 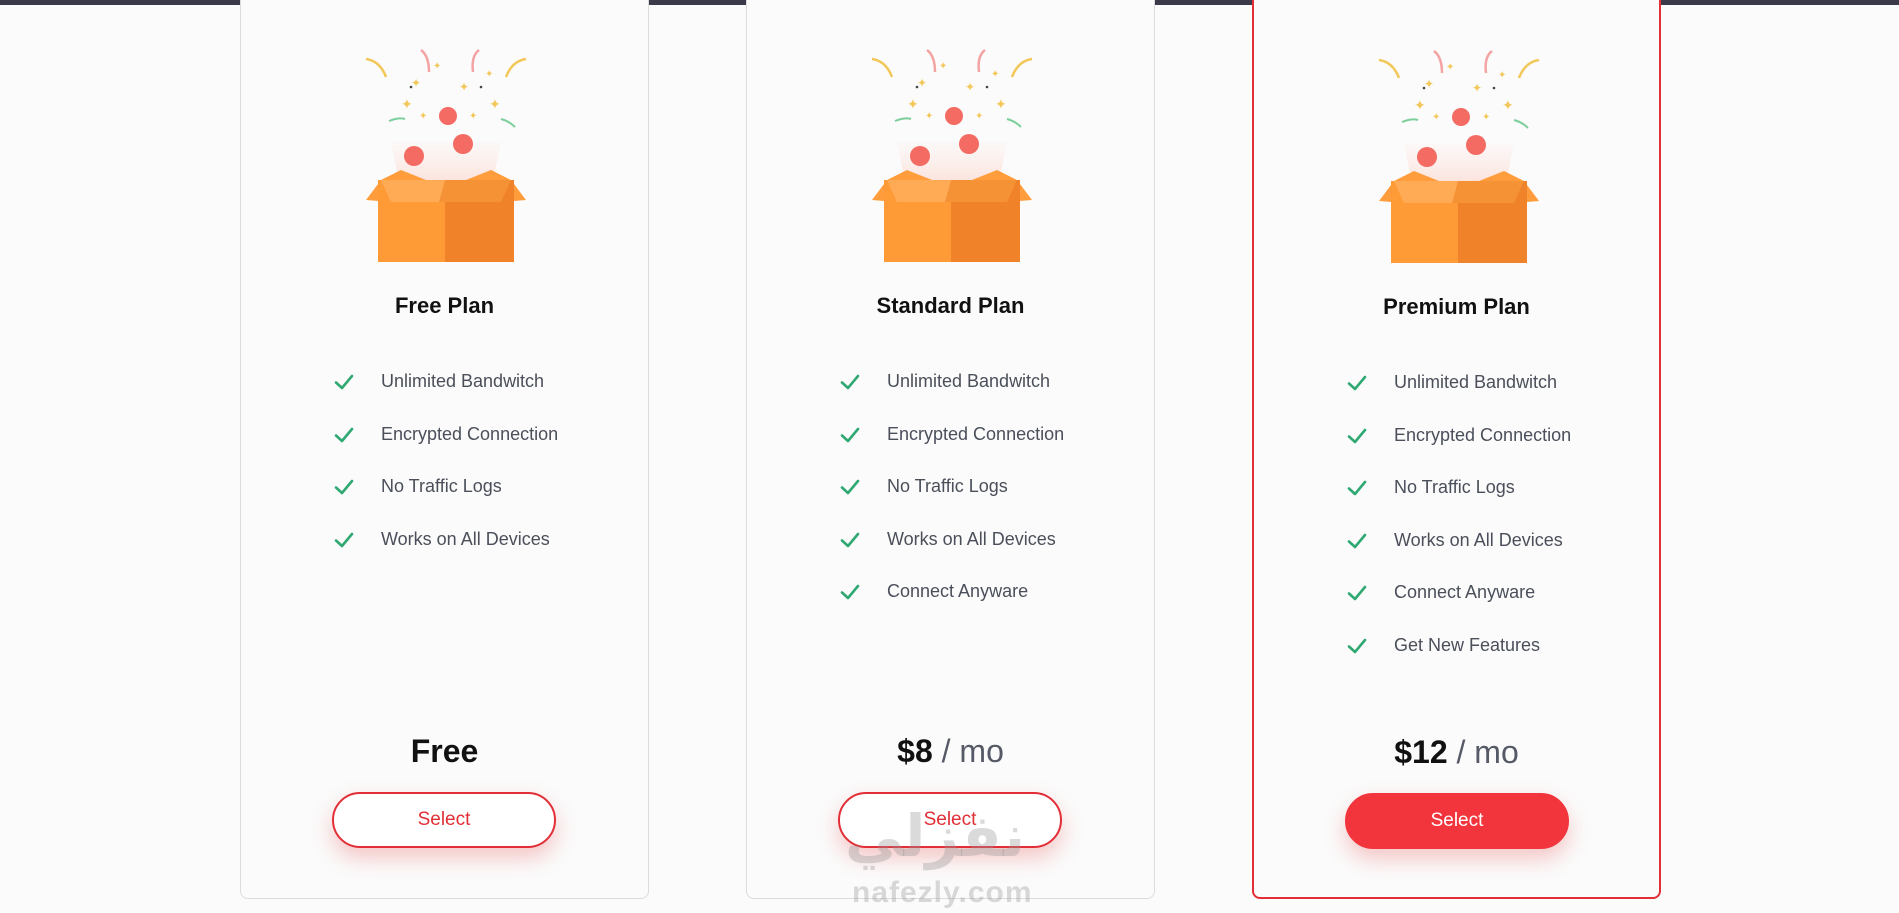 I want to click on feature-item: Get New Features, so click(x=1458, y=659).